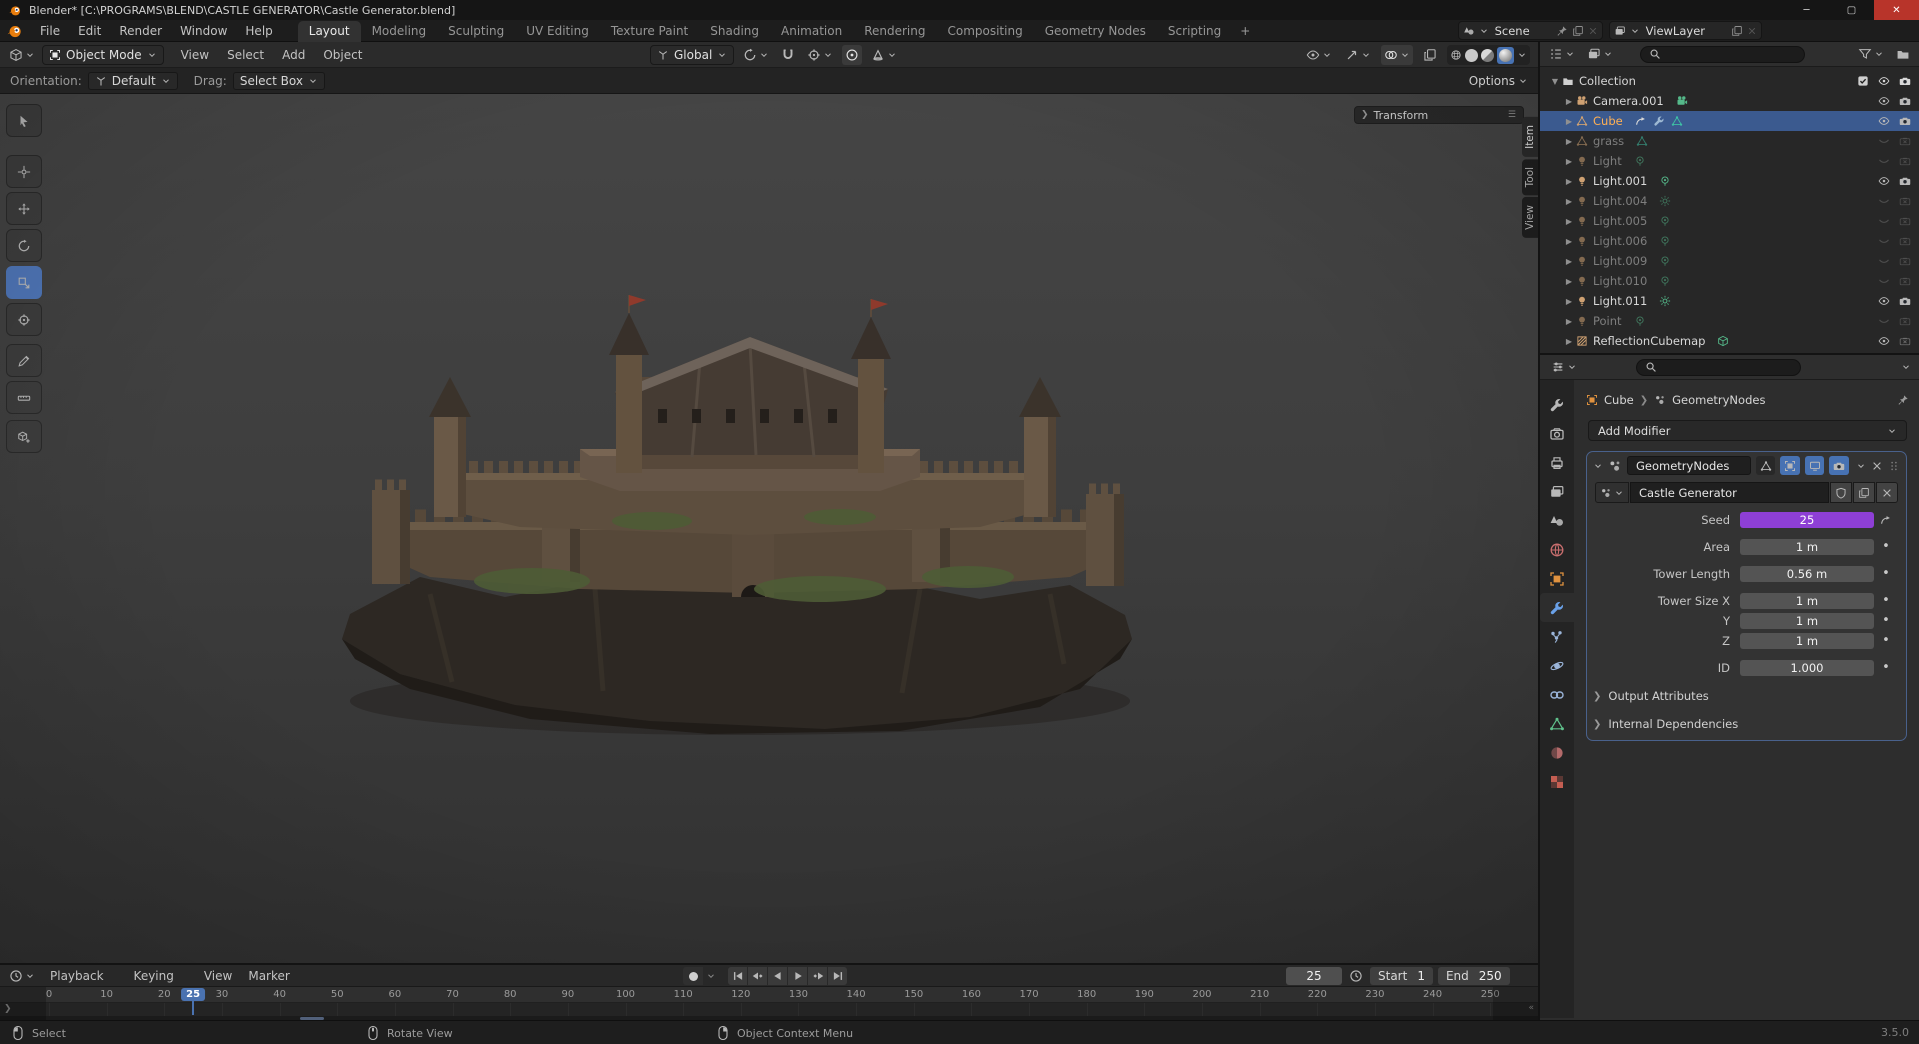  What do you see at coordinates (1903, 400) in the screenshot?
I see `pin-icon` at bounding box center [1903, 400].